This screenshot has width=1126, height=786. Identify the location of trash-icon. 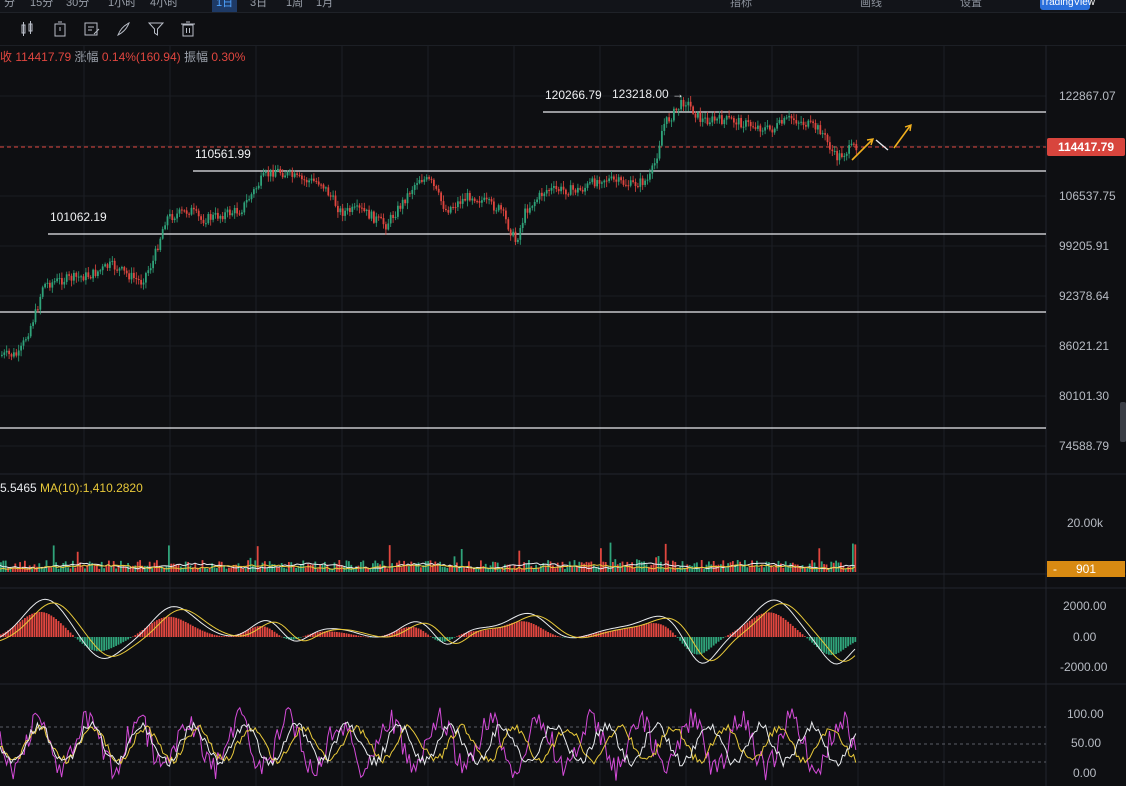
(188, 29).